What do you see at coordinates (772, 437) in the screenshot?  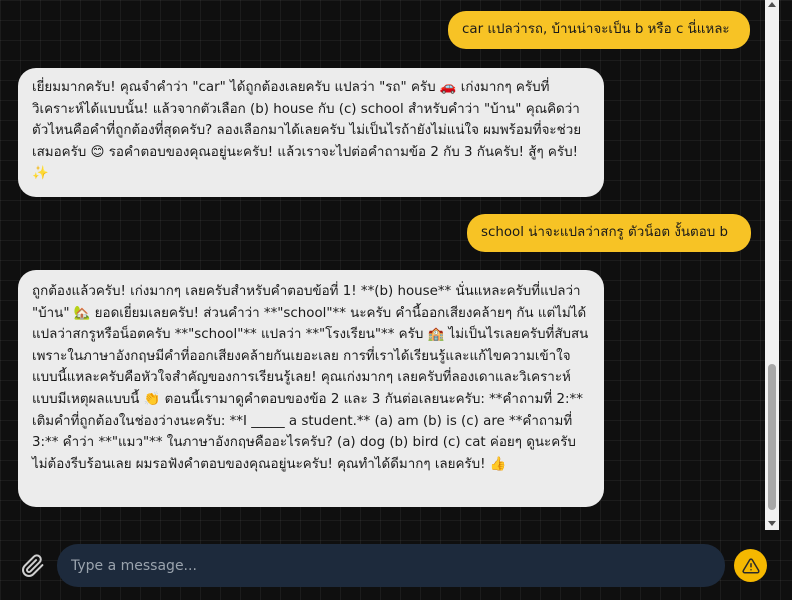 I see `scroll-thumb` at bounding box center [772, 437].